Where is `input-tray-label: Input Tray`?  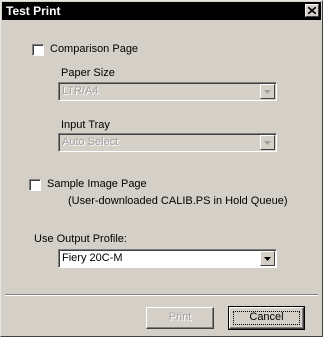
input-tray-label: Input Tray is located at coordinates (85, 125).